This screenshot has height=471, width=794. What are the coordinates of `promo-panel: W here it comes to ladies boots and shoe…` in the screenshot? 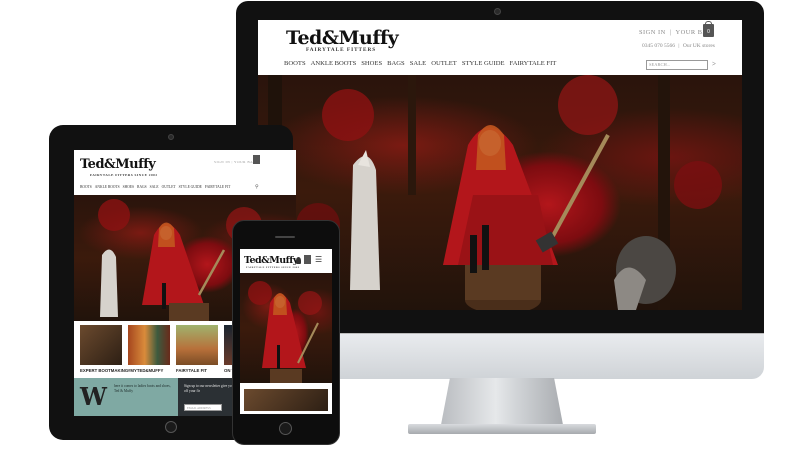 It's located at (126, 397).